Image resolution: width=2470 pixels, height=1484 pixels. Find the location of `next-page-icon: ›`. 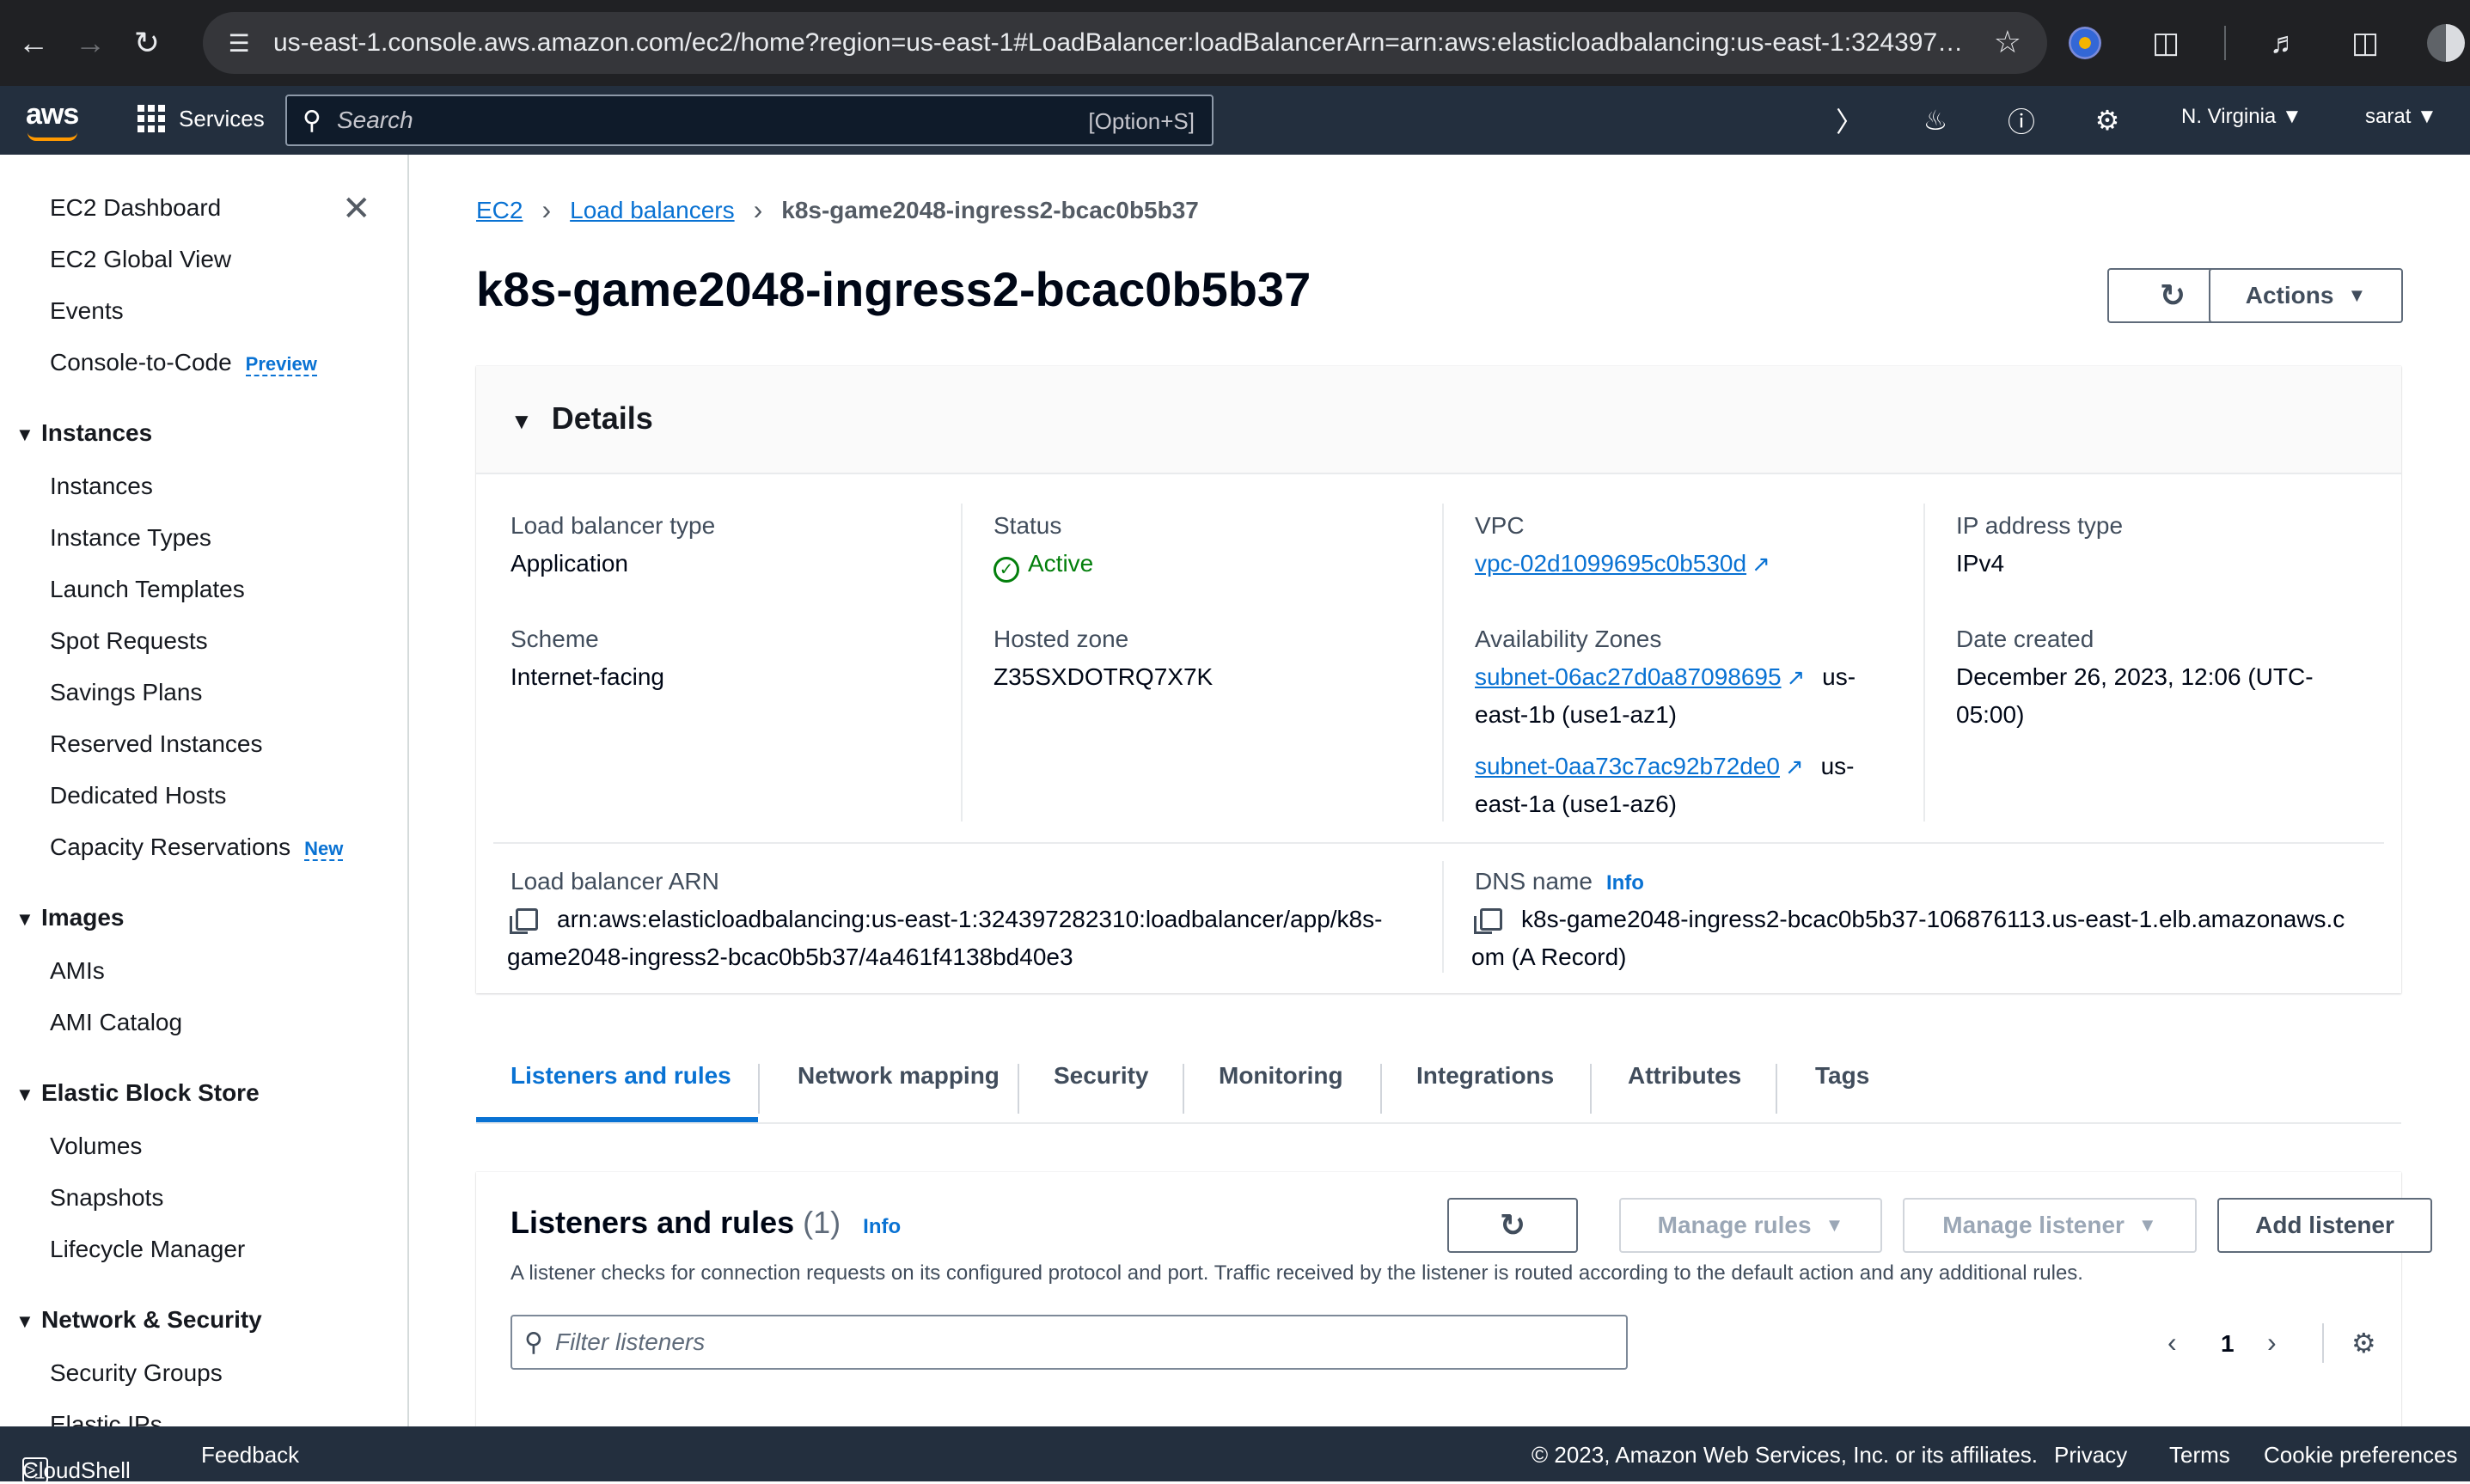

next-page-icon: › is located at coordinates (2272, 1343).